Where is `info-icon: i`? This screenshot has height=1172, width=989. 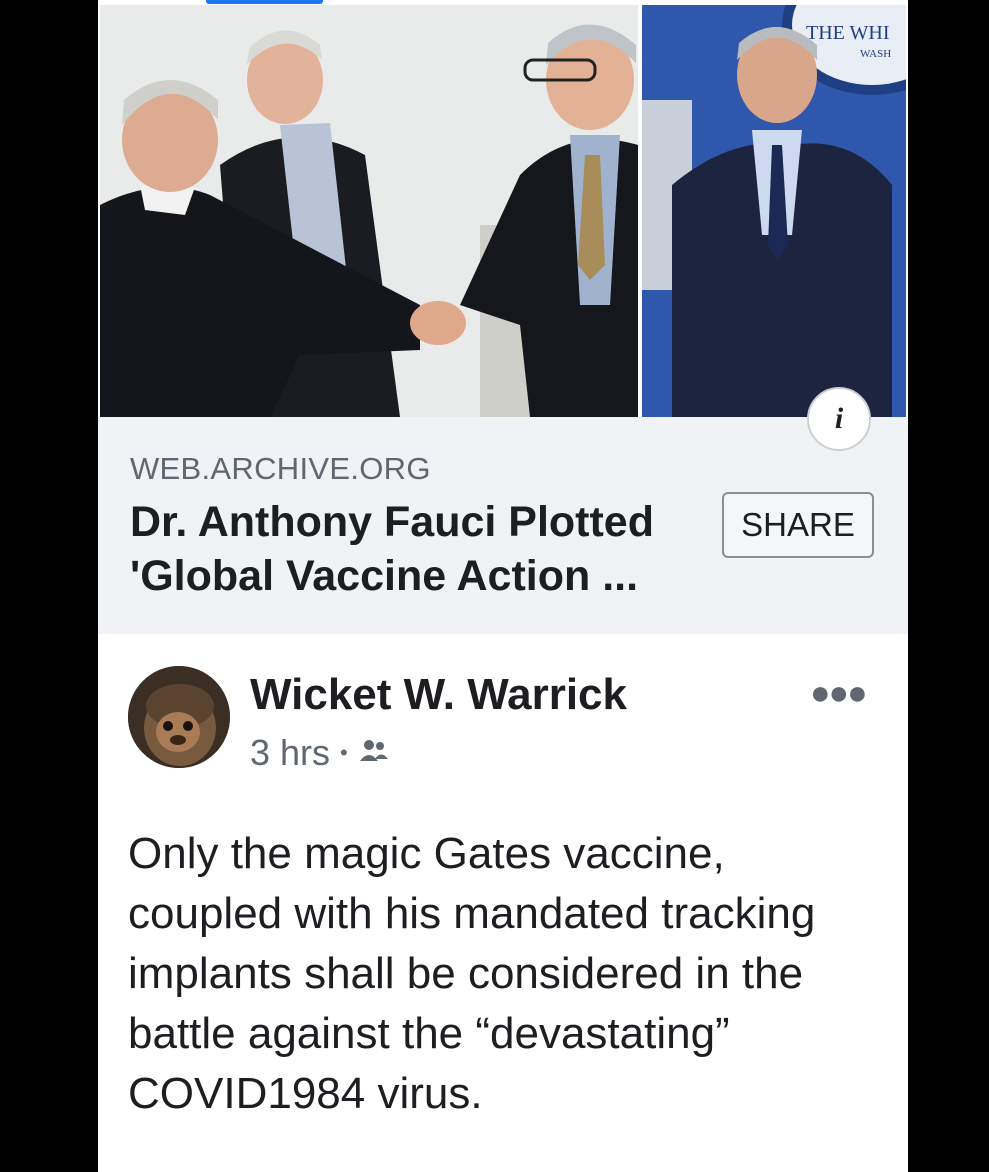
info-icon: i is located at coordinates (839, 419).